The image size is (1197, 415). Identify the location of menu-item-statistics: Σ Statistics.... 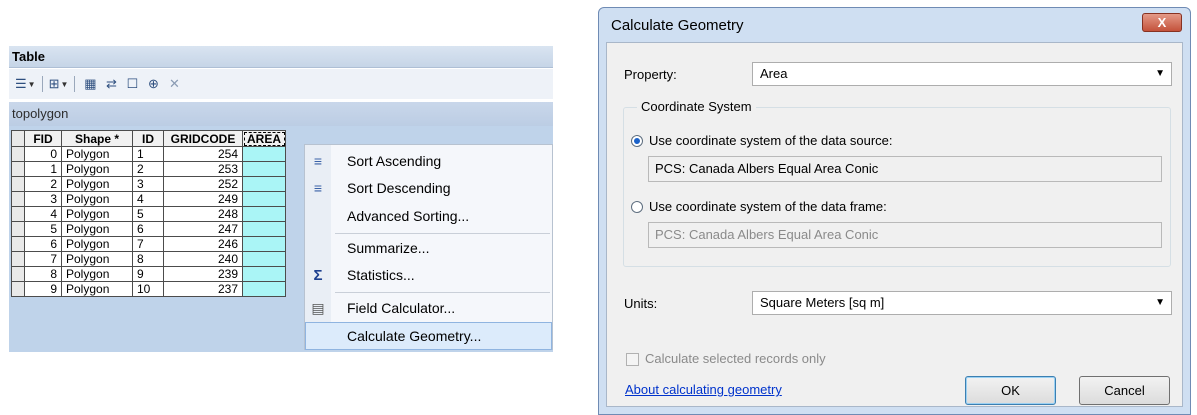
(428, 275).